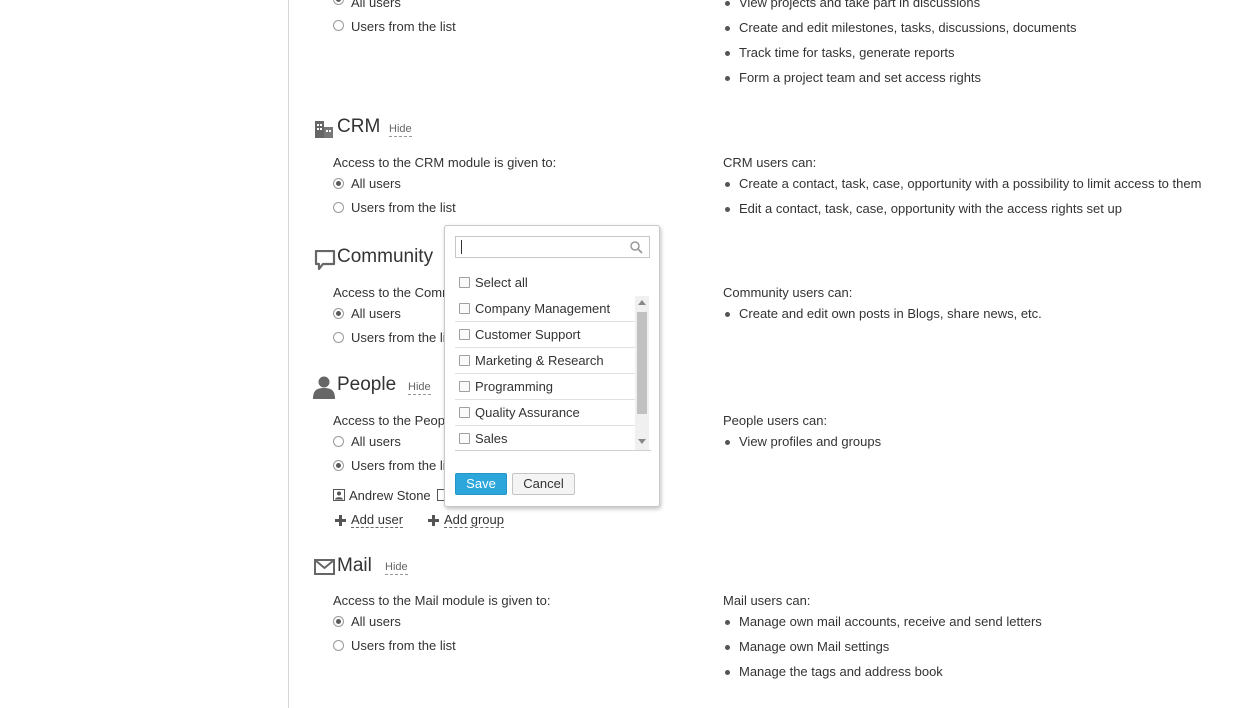  What do you see at coordinates (354, 565) in the screenshot?
I see `mail-title: Mail` at bounding box center [354, 565].